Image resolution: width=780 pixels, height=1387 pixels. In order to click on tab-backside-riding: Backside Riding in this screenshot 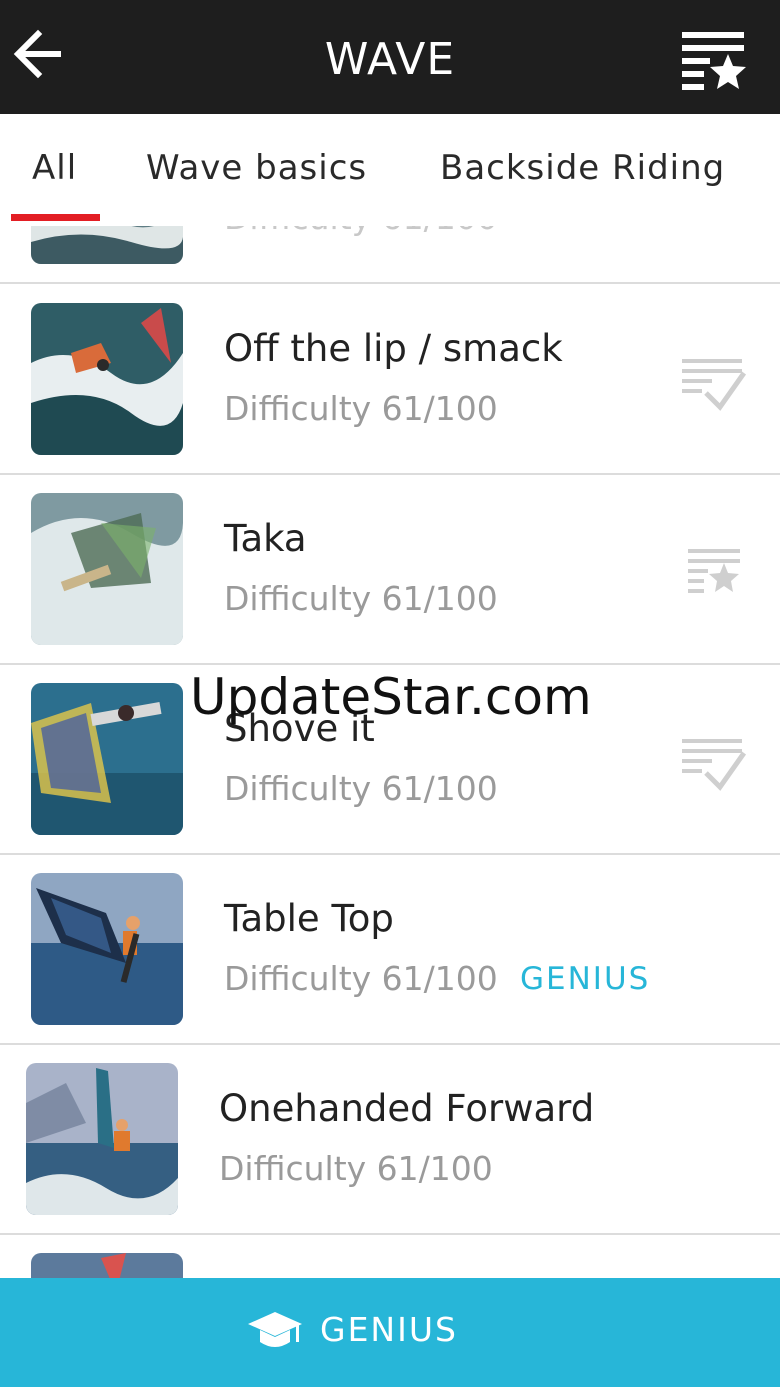, I will do `click(582, 168)`.